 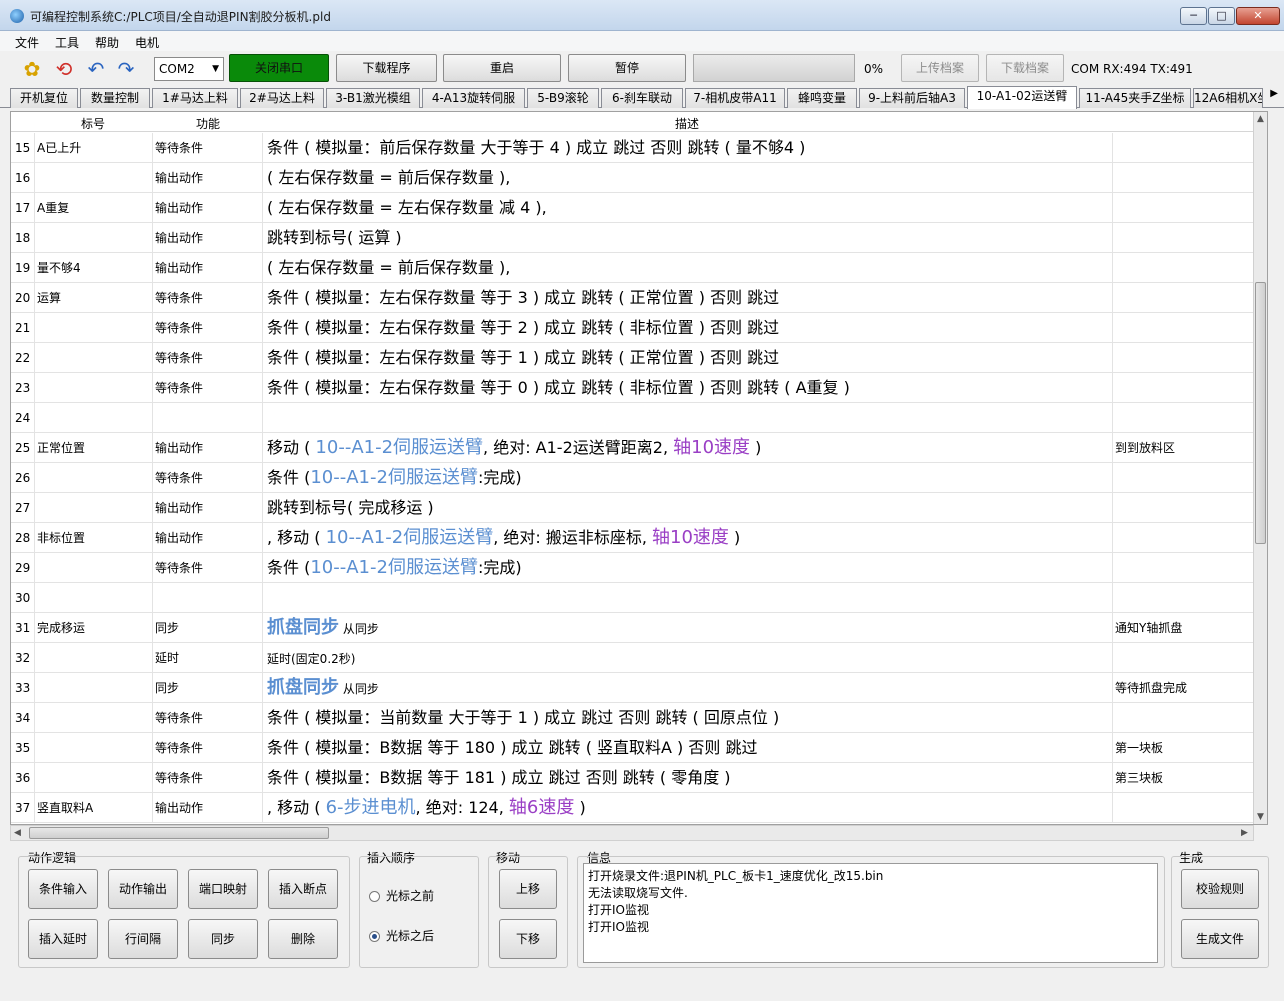 I want to click on description-segment: 跳转到标号( 完成移运 ), so click(x=350, y=507).